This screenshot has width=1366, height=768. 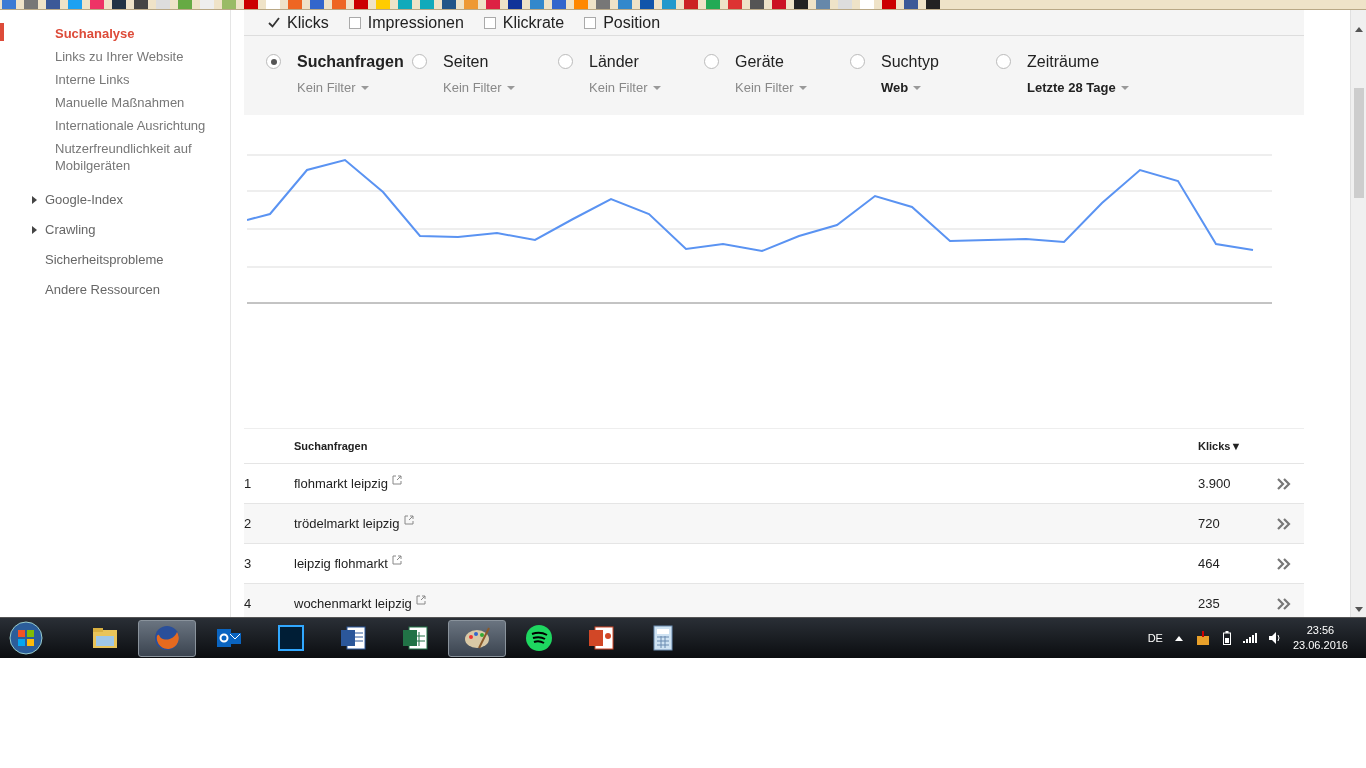 I want to click on query-link: trödelmarkt leipzig, so click(x=347, y=523).